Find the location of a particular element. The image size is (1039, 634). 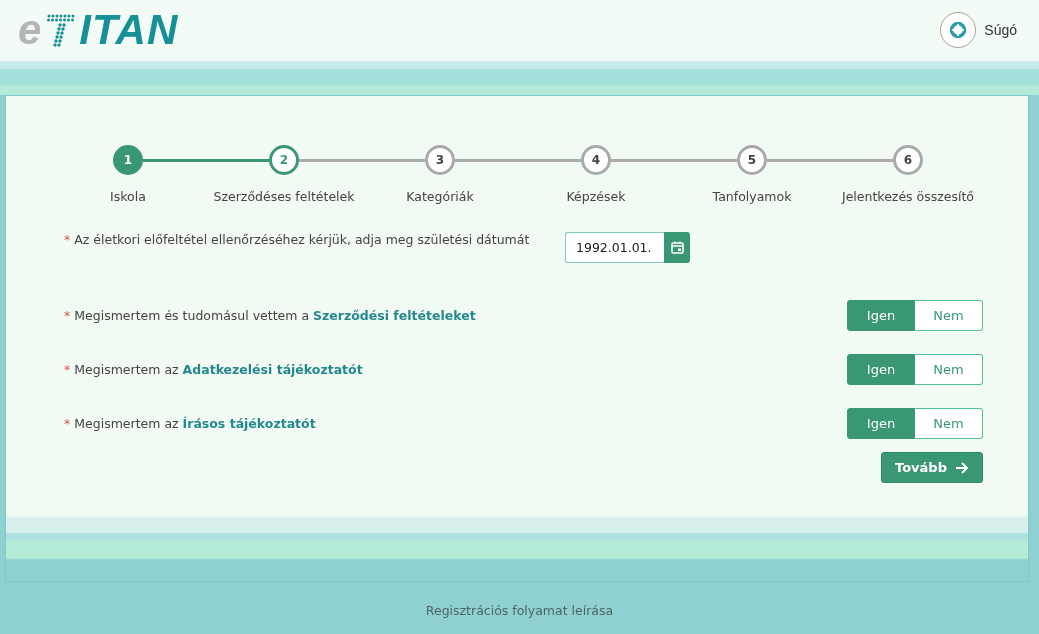

question-label: * Az életkori előfeltétel ellenőrzéséhez kérjük, adja meg születési dátumát is located at coordinates (297, 239).